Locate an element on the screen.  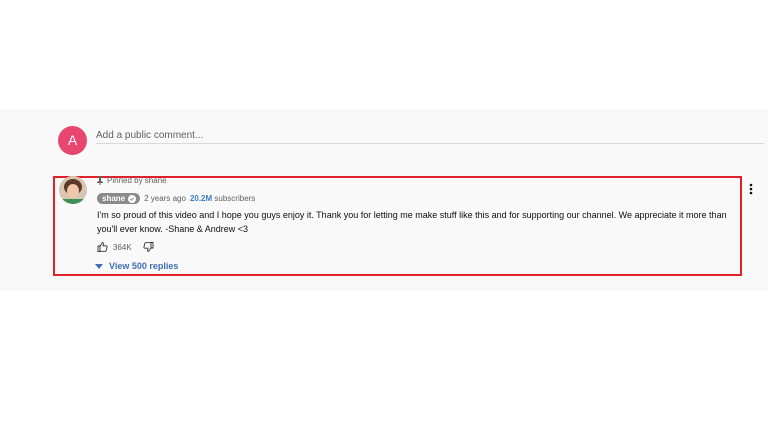
like-icon is located at coordinates (102, 247).